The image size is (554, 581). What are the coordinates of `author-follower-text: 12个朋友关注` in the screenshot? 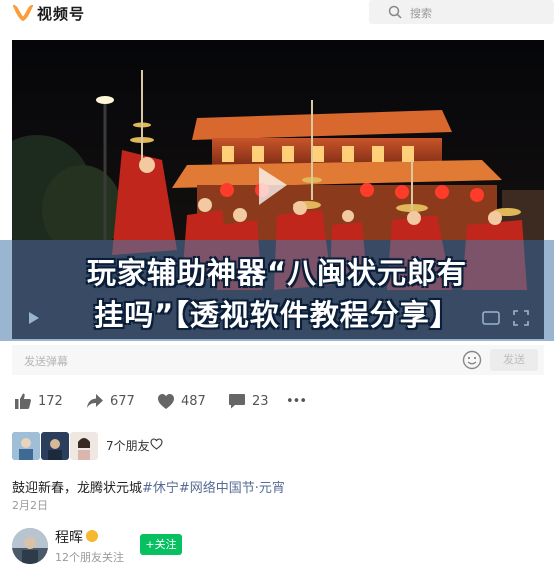 It's located at (89, 557).